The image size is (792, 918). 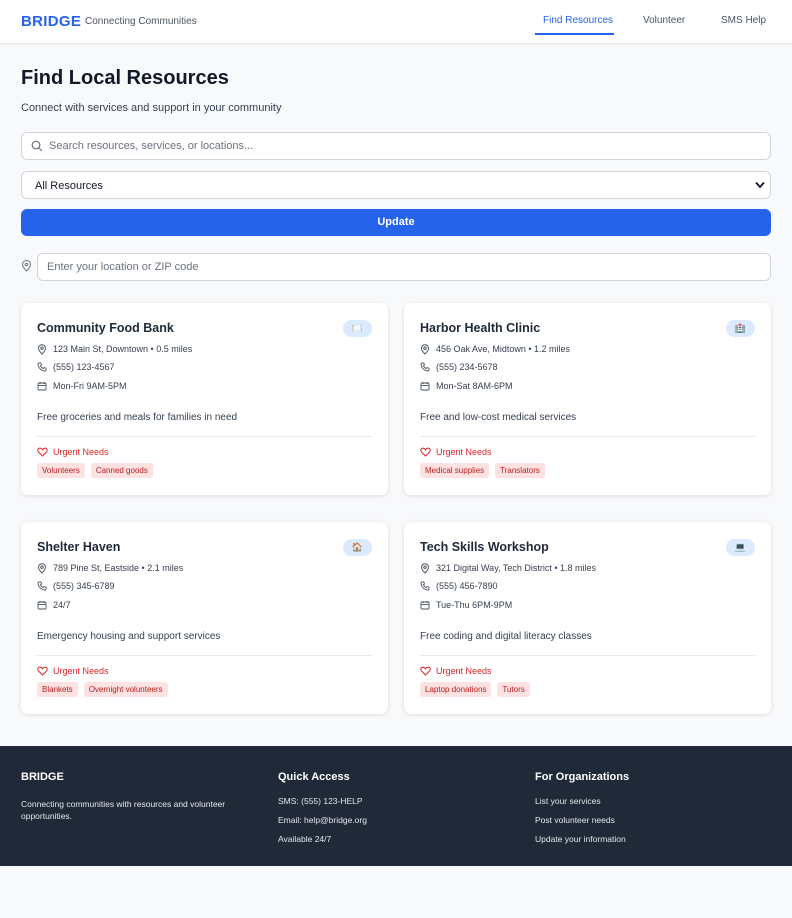 I want to click on footer-brand: BRIDGE, so click(x=42, y=777).